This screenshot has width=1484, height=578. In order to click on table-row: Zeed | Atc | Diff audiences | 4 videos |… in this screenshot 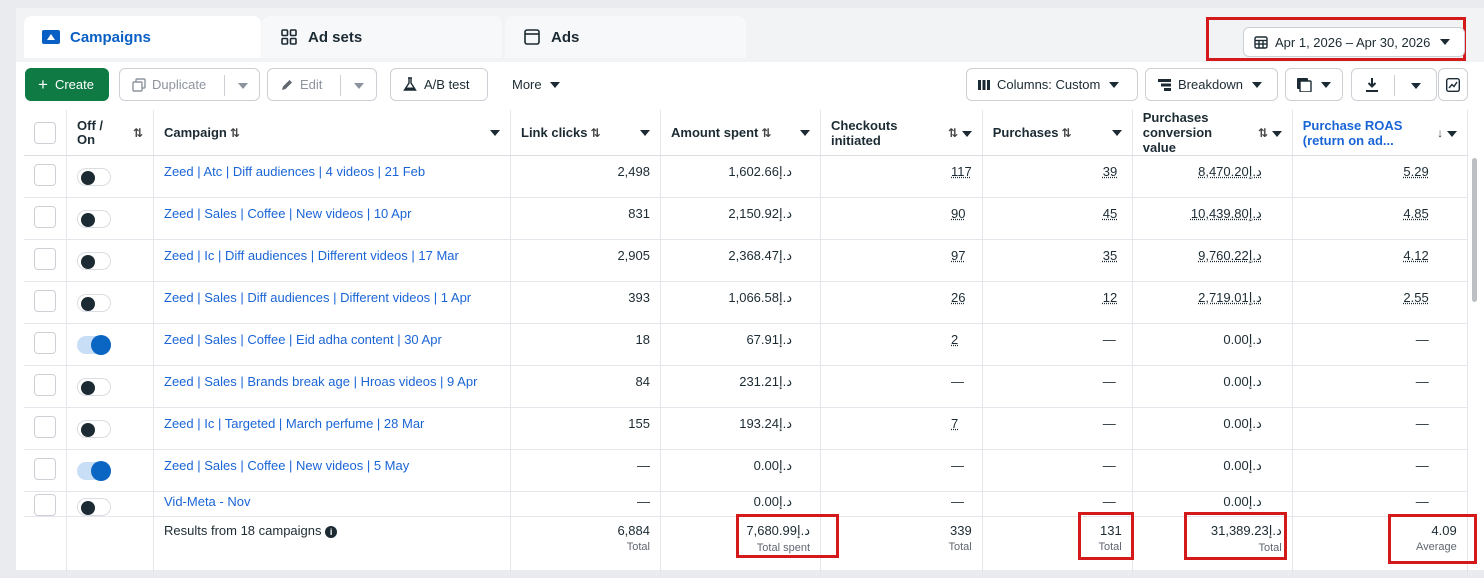, I will do `click(746, 176)`.